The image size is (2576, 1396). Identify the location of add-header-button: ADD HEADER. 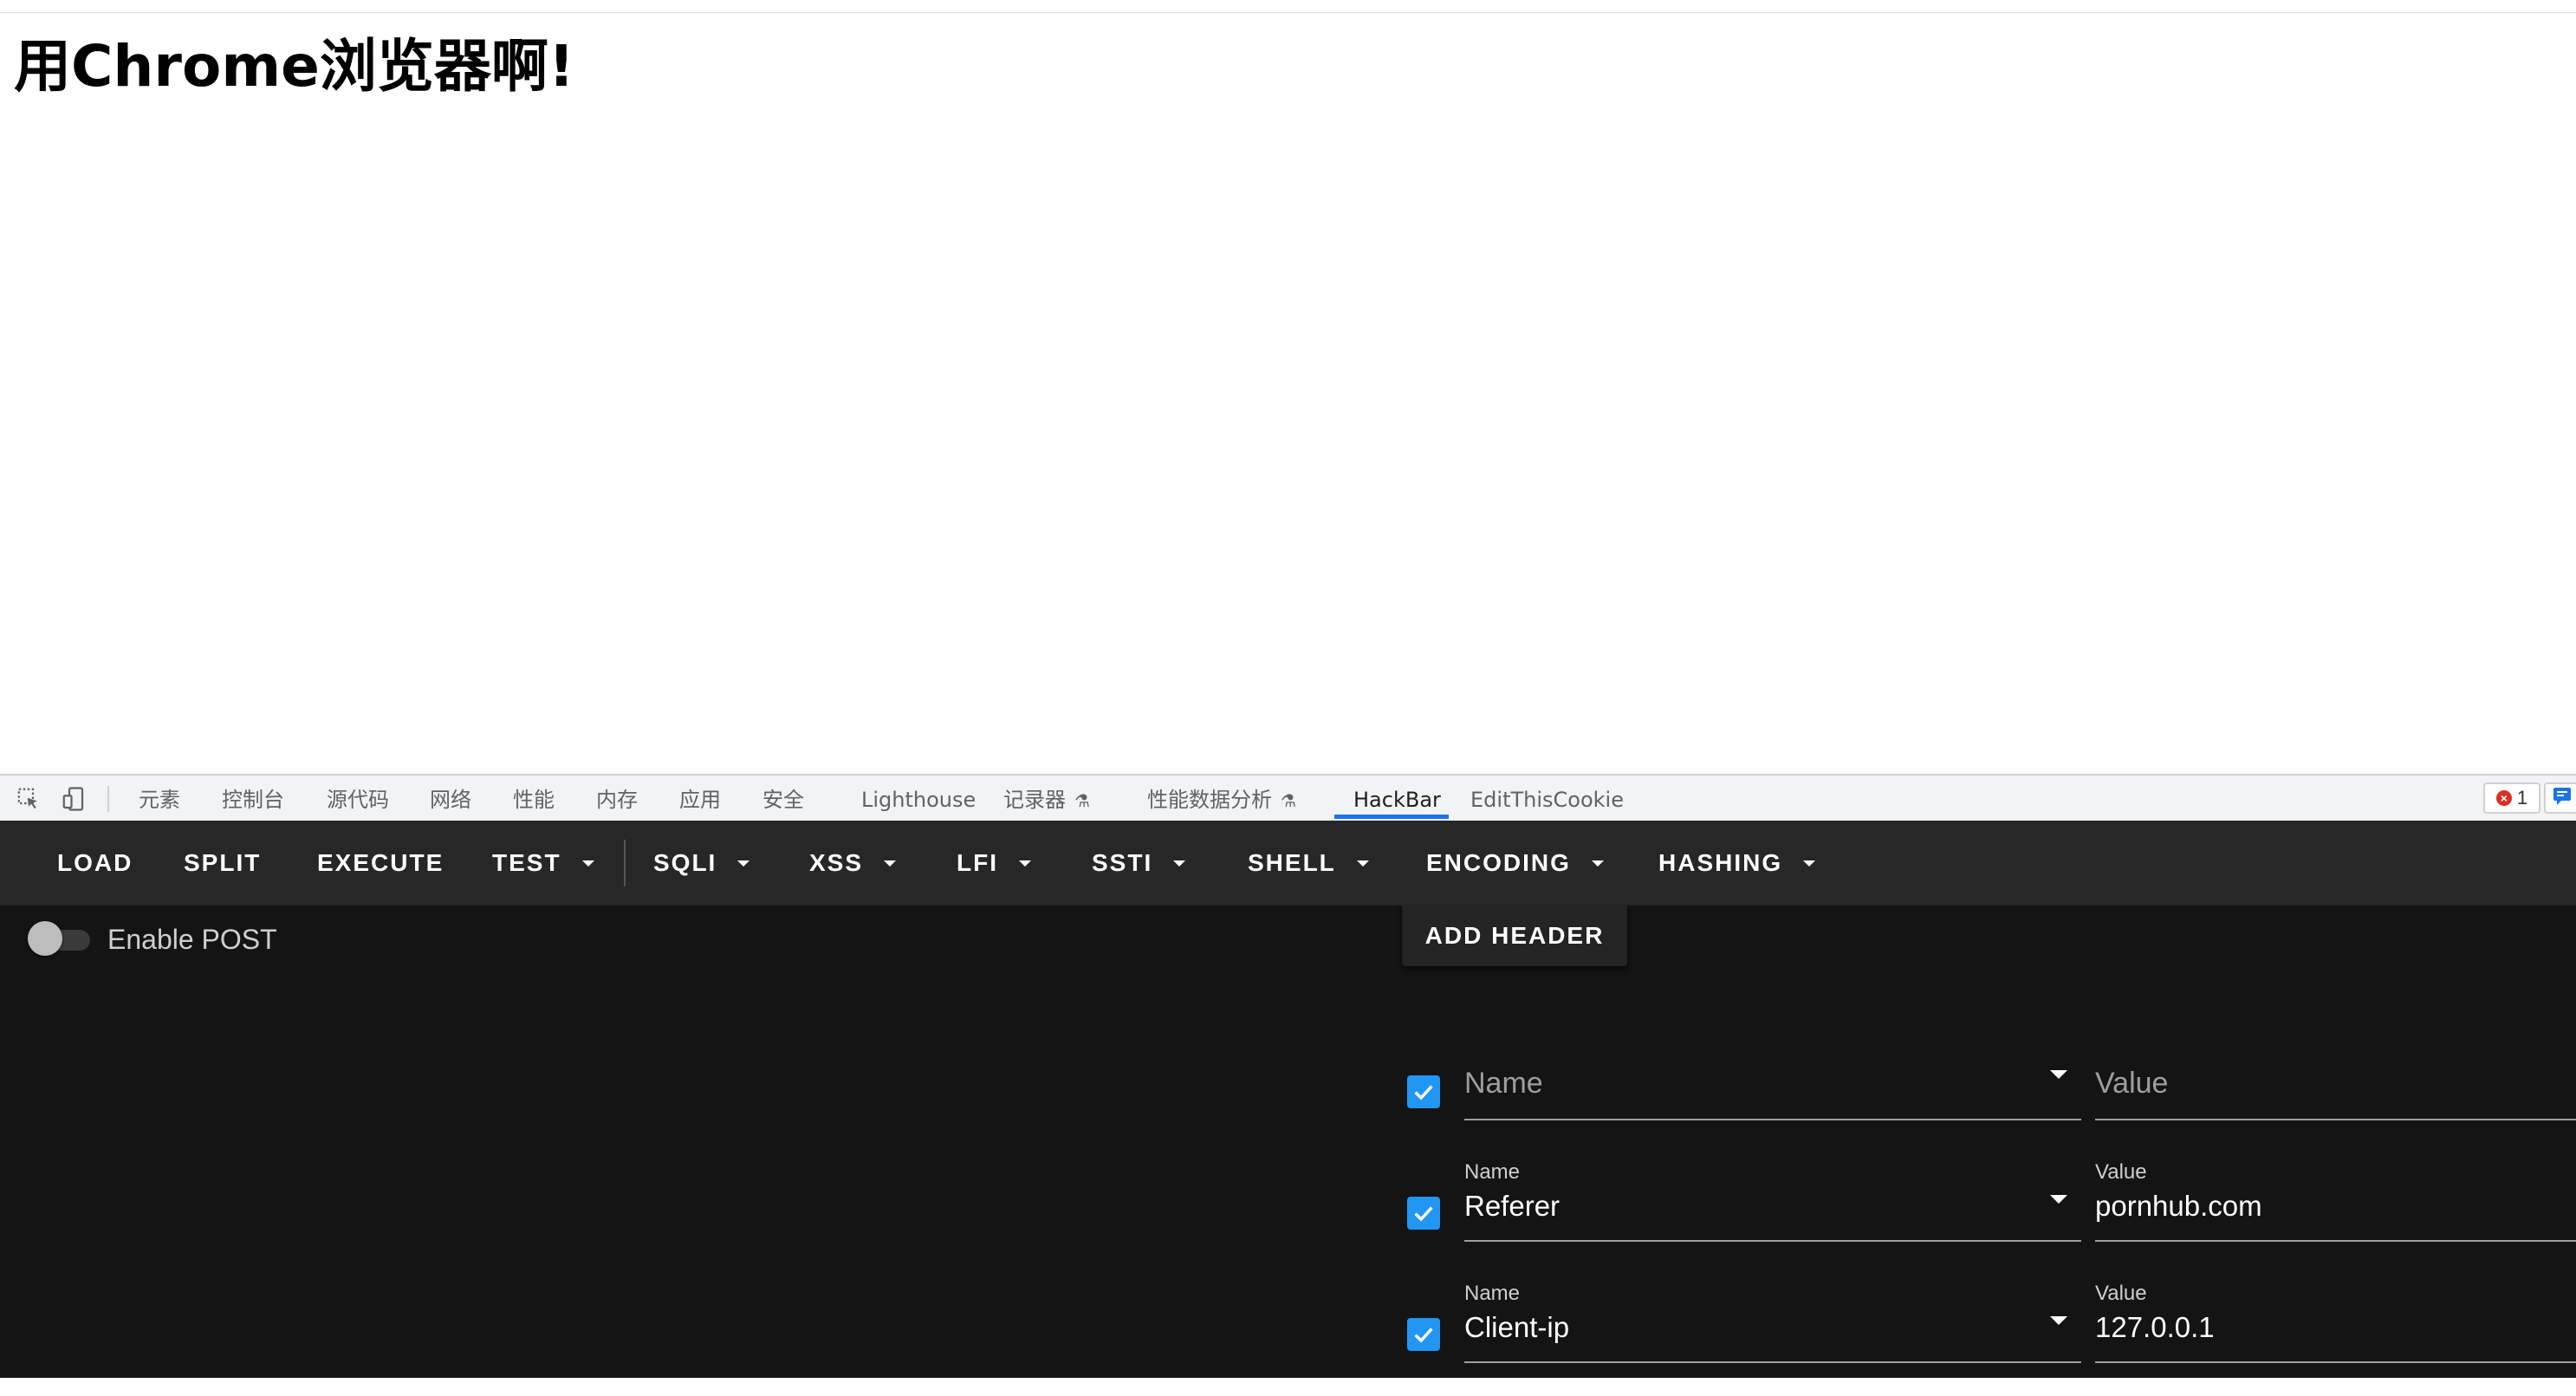
(1515, 936).